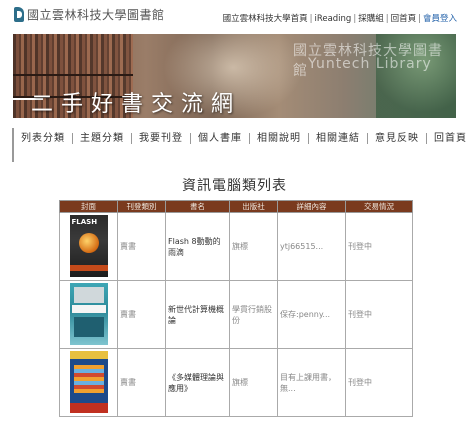  I want to click on member-login-link: 會員登入, so click(440, 19).